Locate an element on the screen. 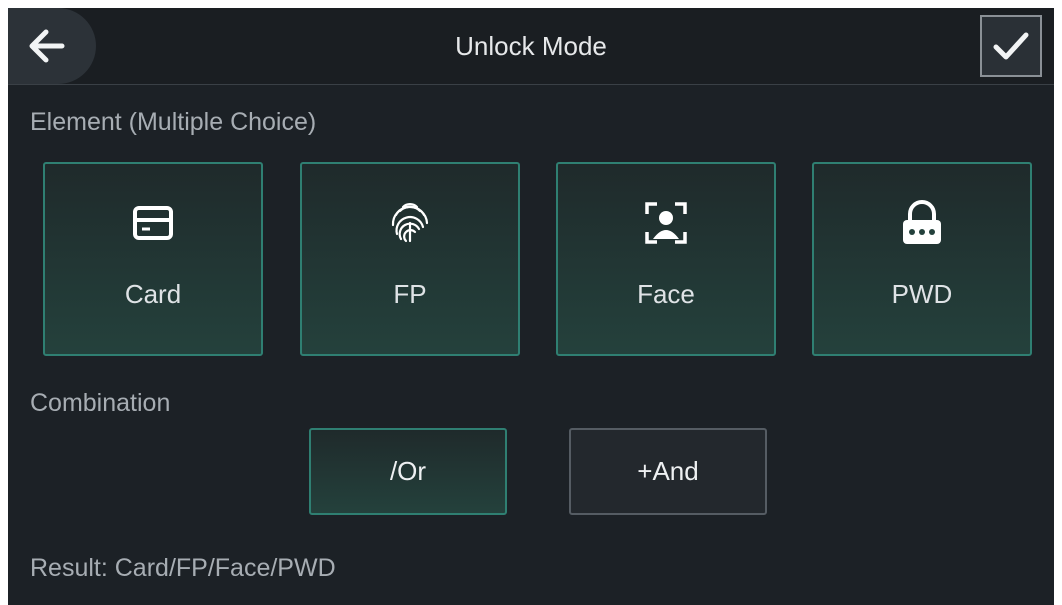  combination-section-label: Combination is located at coordinates (100, 403).